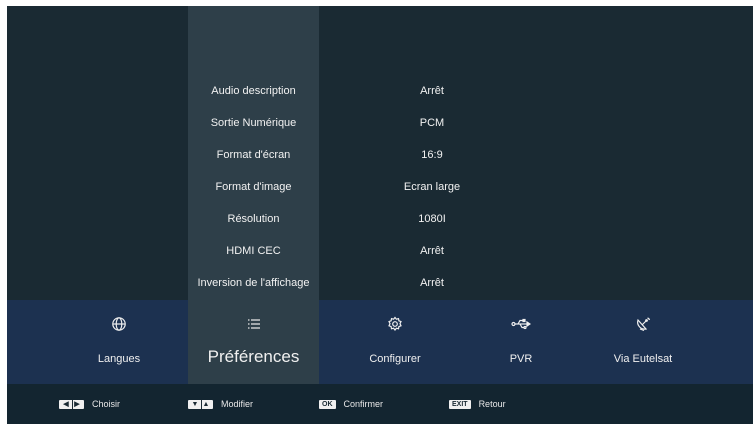 This screenshot has width=755, height=430. Describe the element at coordinates (106, 404) in the screenshot. I see `hint-label: Choisir` at that location.